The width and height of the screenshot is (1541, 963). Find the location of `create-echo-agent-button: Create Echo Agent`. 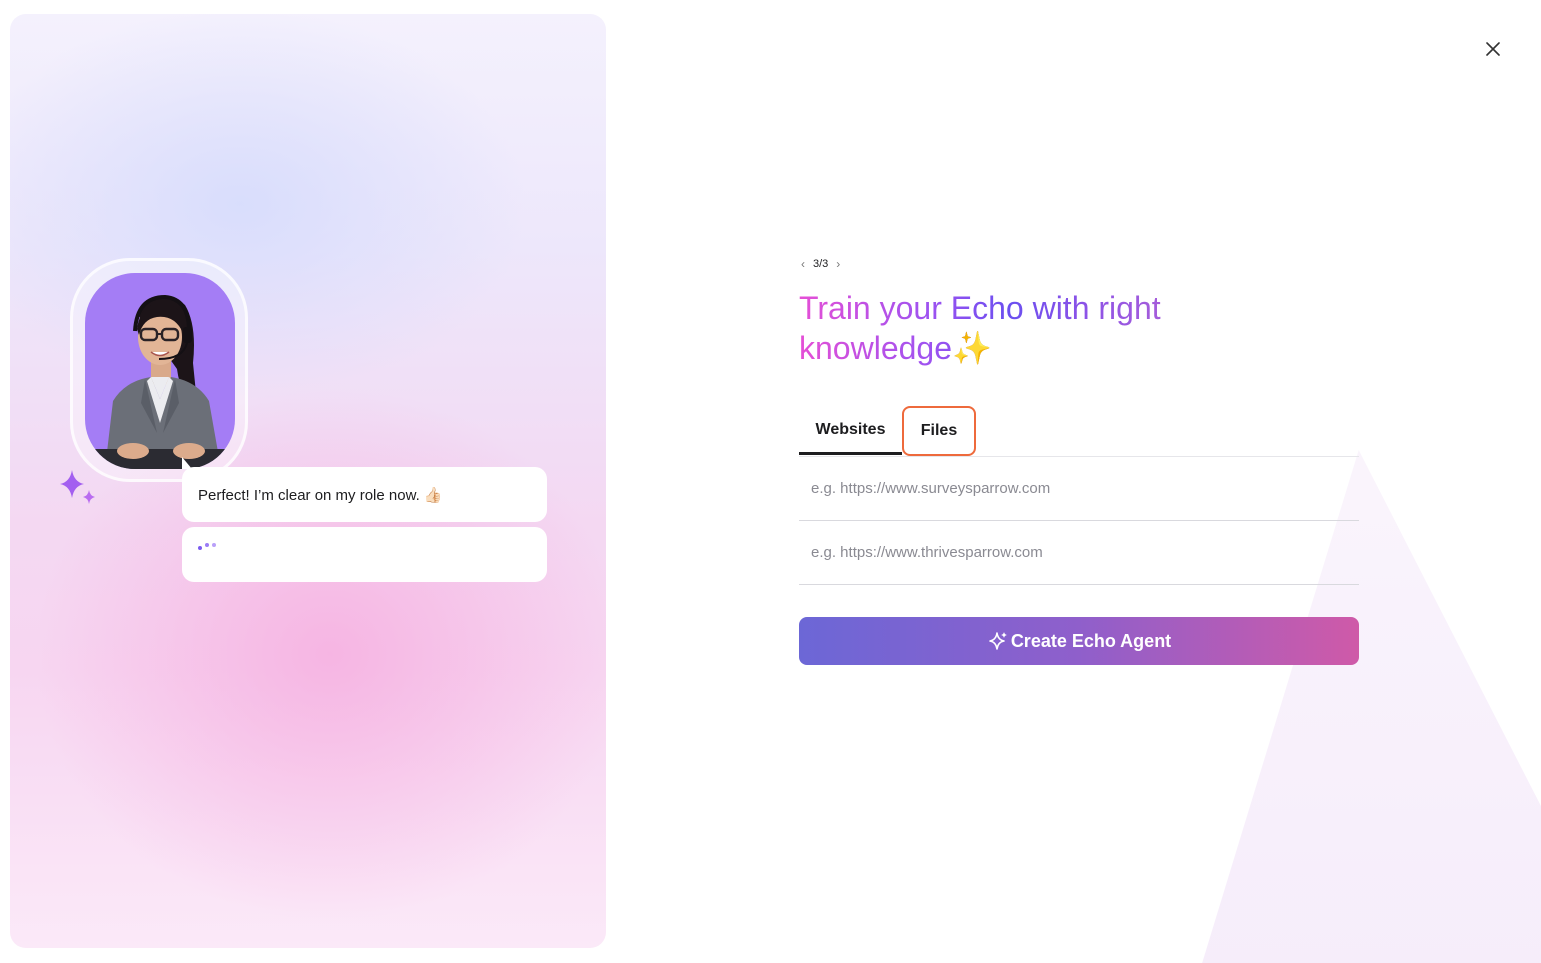

create-echo-agent-button: Create Echo Agent is located at coordinates (1079, 641).